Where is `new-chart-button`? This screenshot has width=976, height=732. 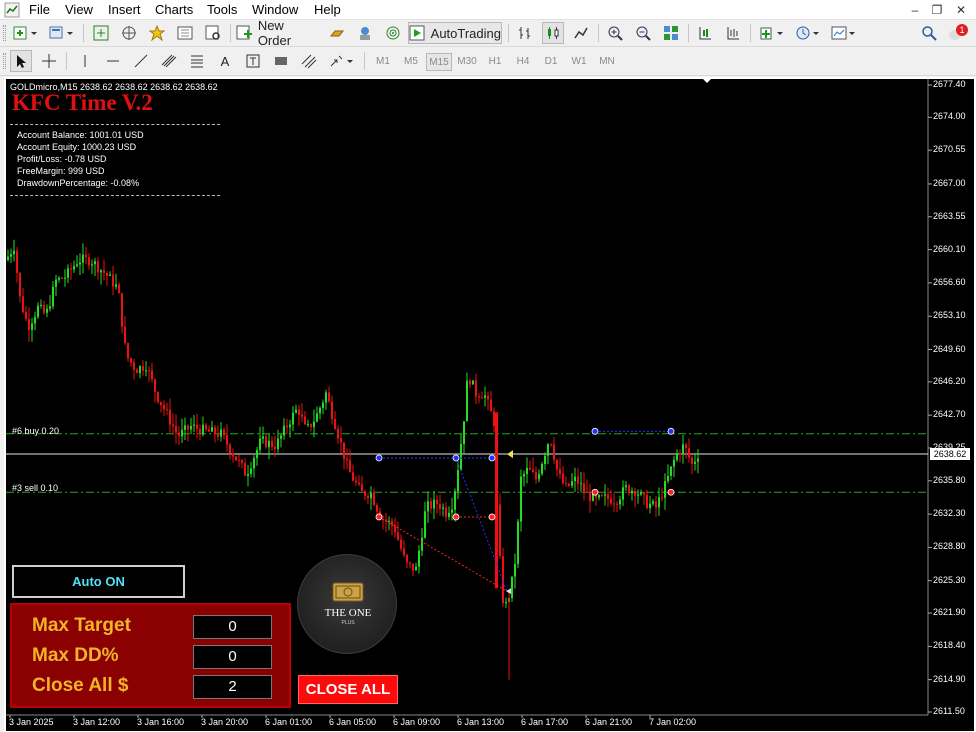 new-chart-button is located at coordinates (26, 33).